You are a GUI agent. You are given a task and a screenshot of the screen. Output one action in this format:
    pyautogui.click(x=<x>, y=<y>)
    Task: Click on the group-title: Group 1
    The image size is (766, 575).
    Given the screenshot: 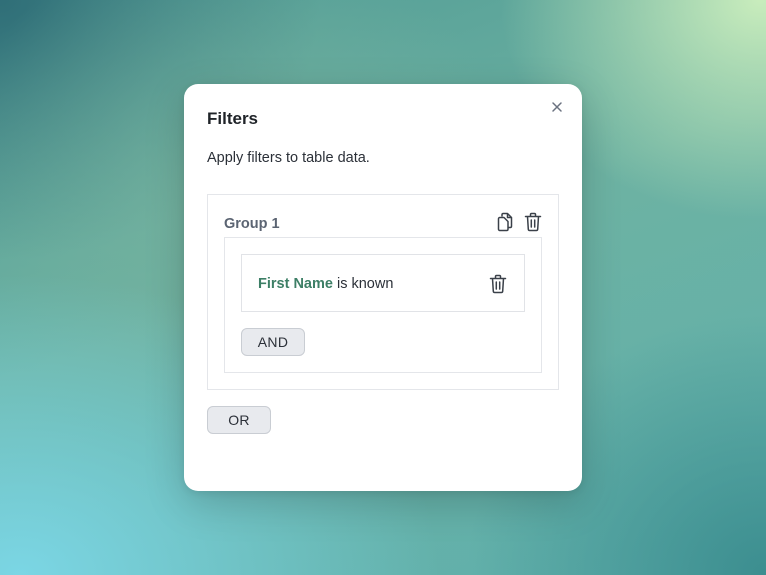 What is the action you would take?
    pyautogui.click(x=252, y=224)
    